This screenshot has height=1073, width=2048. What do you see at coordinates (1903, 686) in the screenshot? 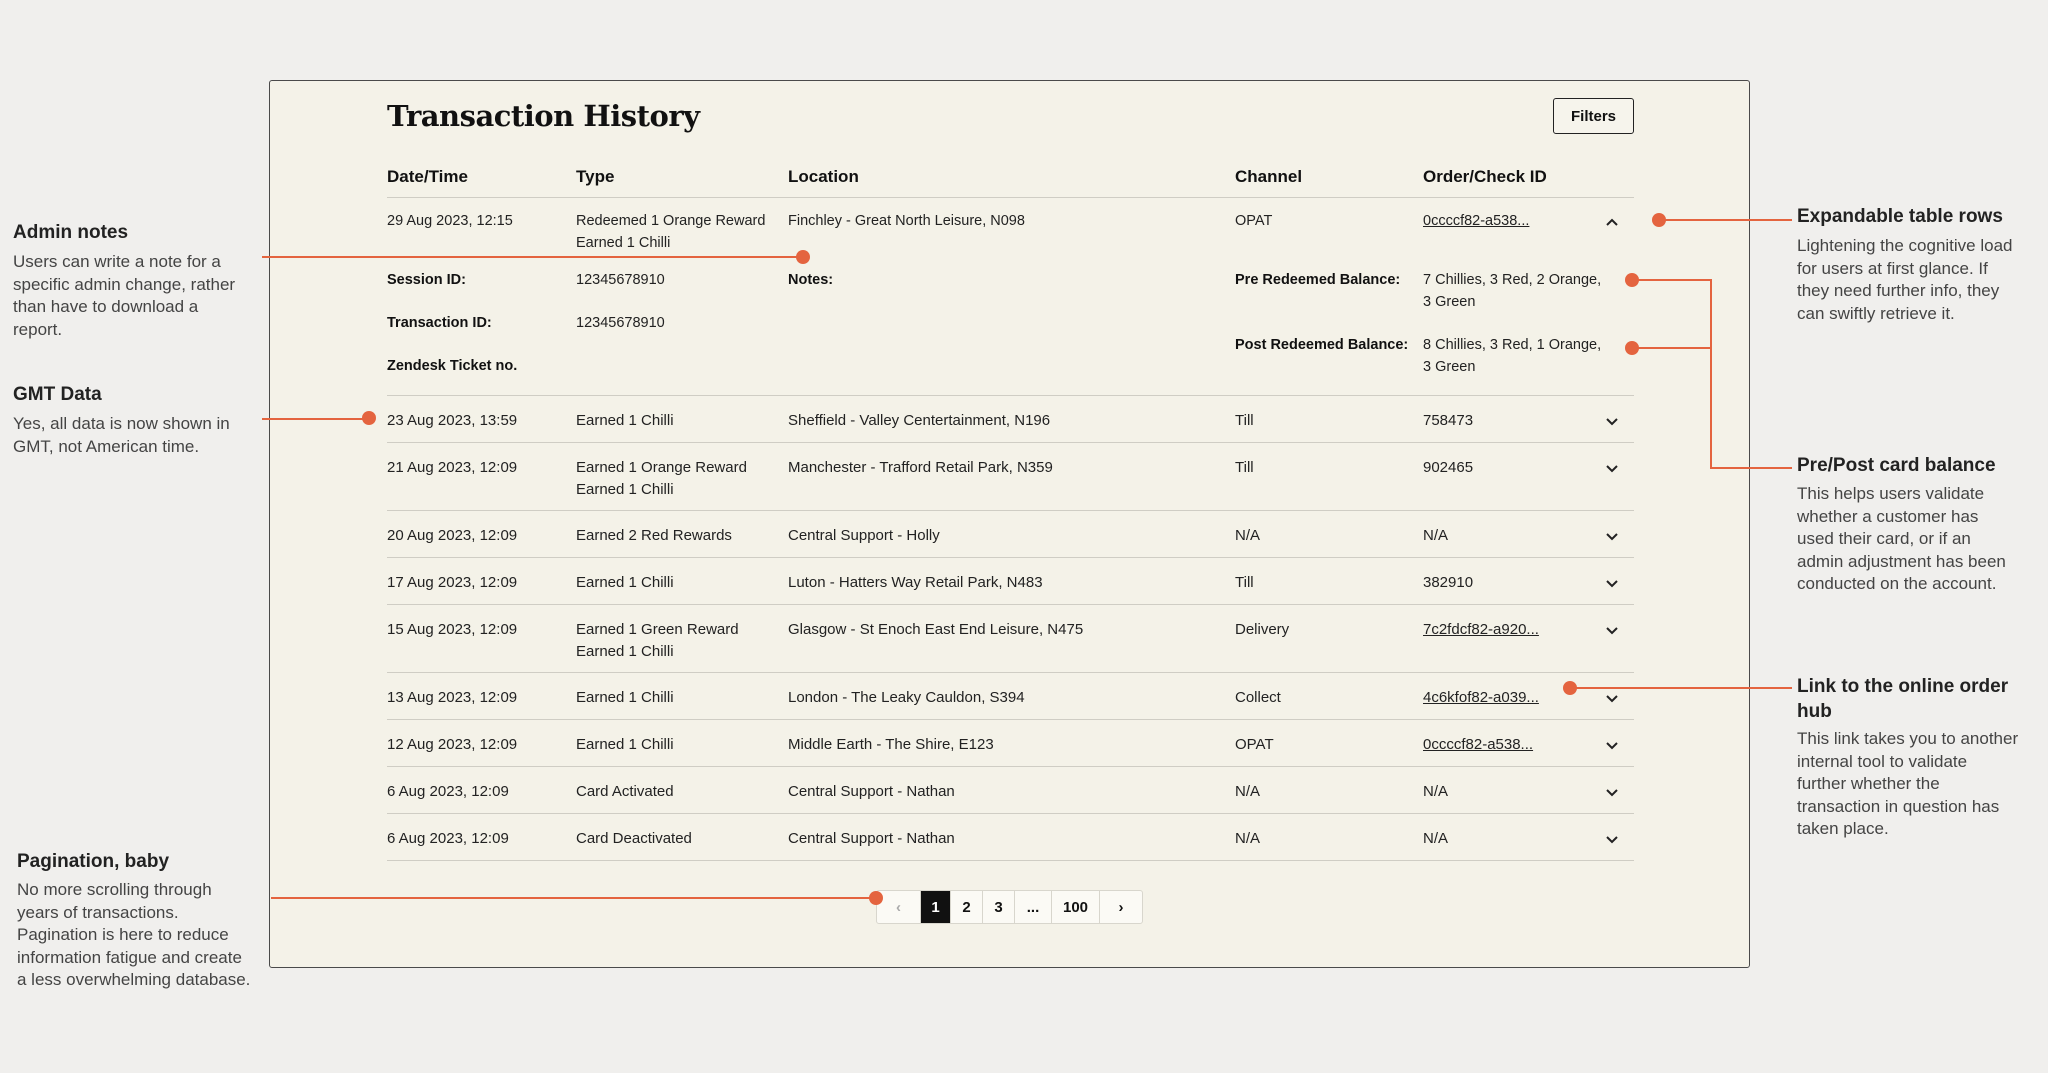
I see `note-line: Link to the online order` at bounding box center [1903, 686].